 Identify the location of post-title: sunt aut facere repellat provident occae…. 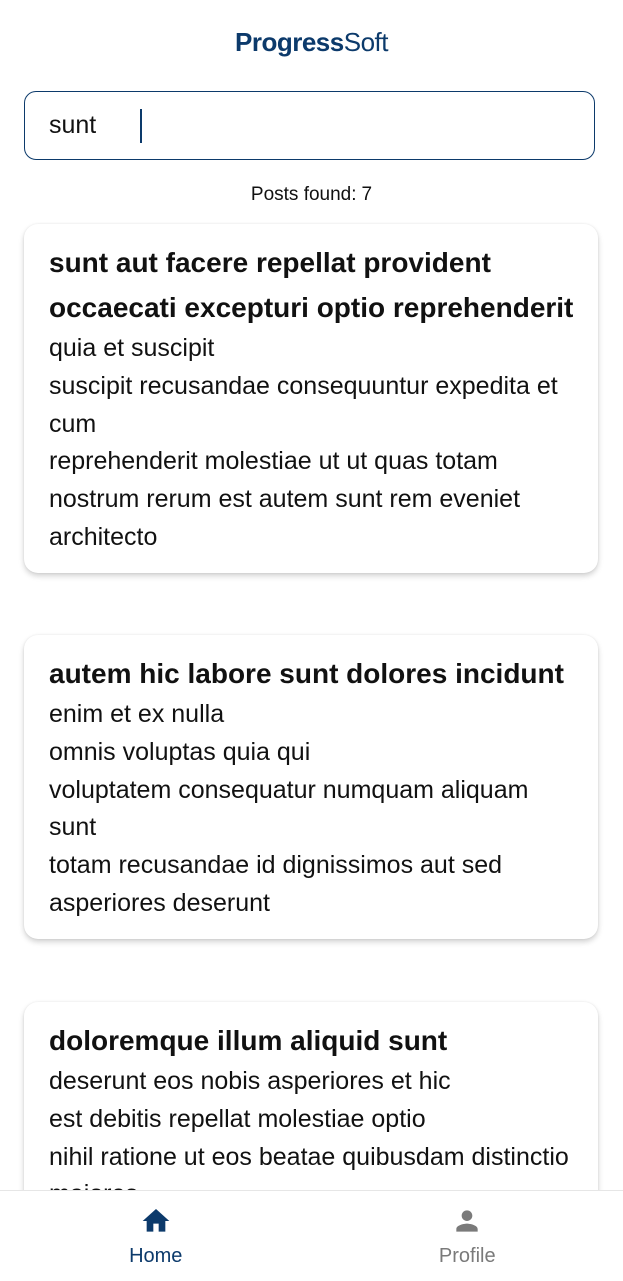
(311, 285).